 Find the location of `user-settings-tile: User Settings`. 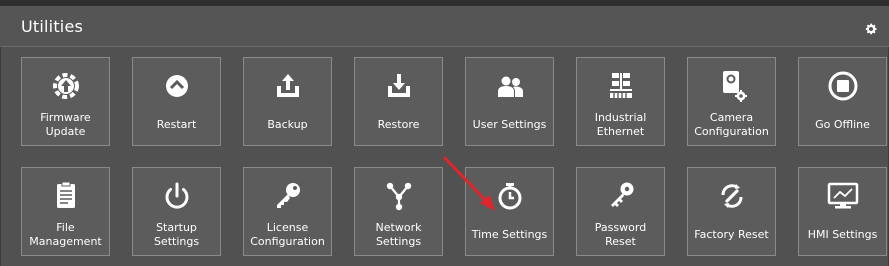

user-settings-tile: User Settings is located at coordinates (509, 101).